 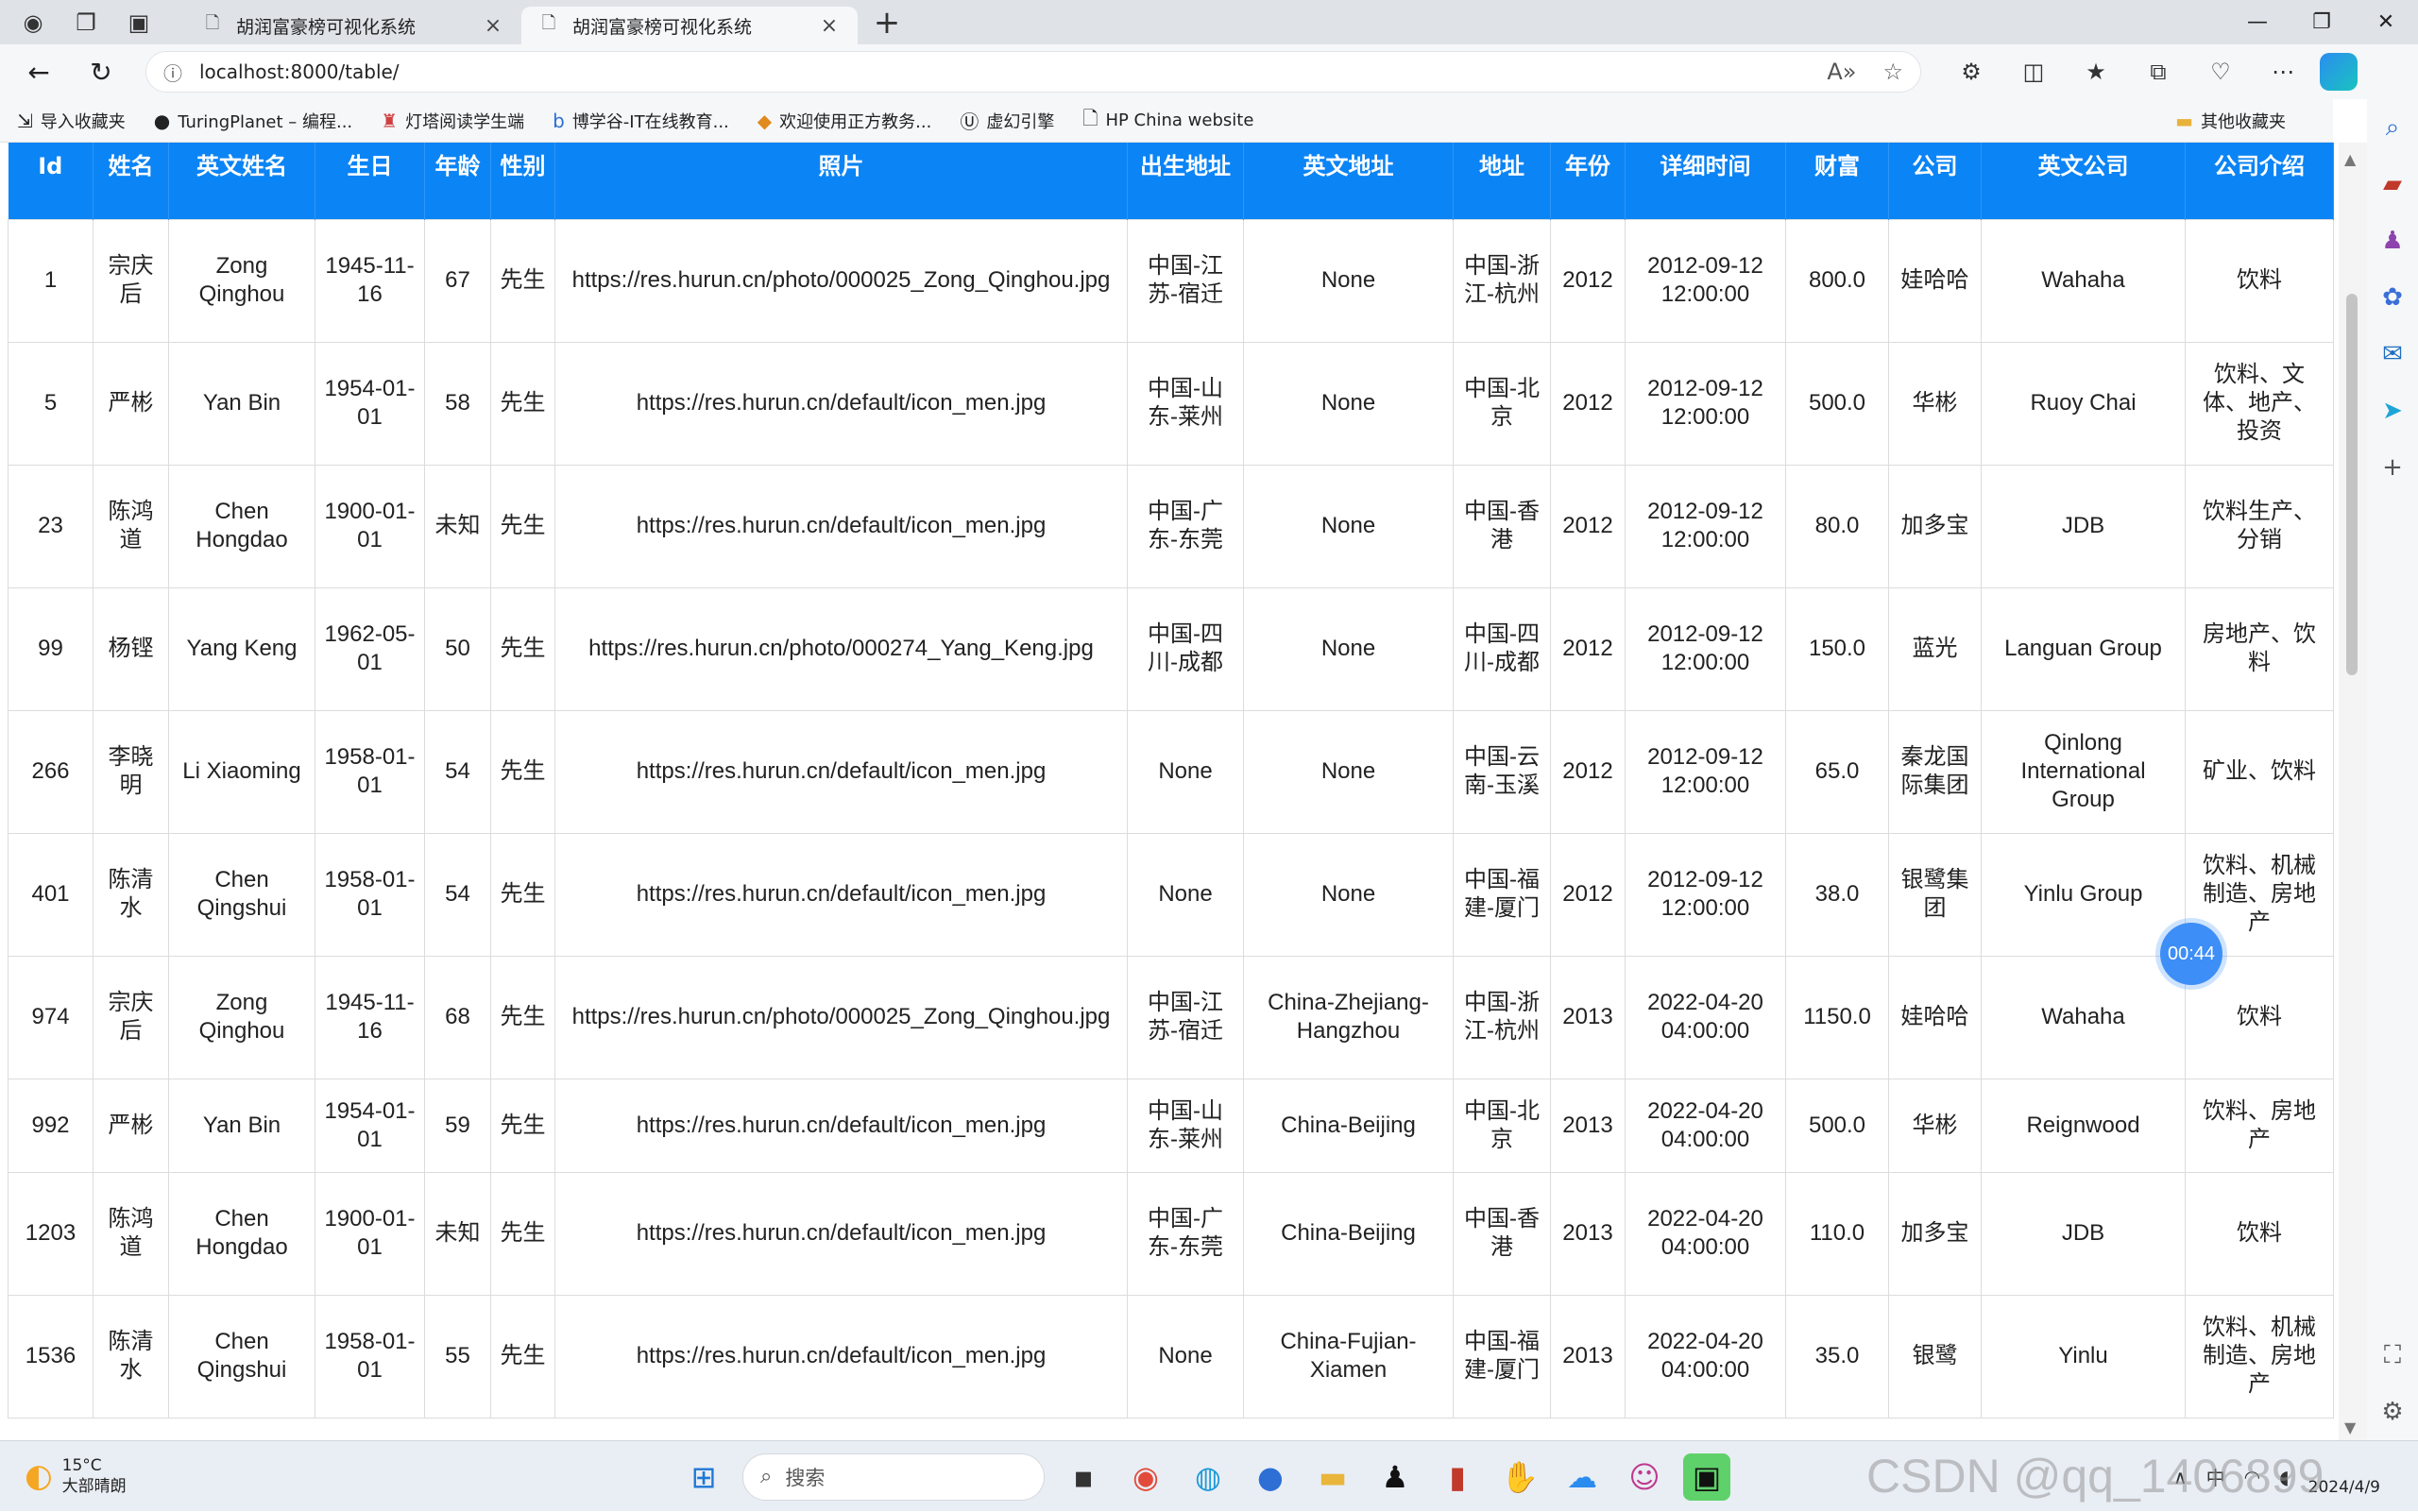 I want to click on table-cell: 陈鸿道, so click(x=131, y=526).